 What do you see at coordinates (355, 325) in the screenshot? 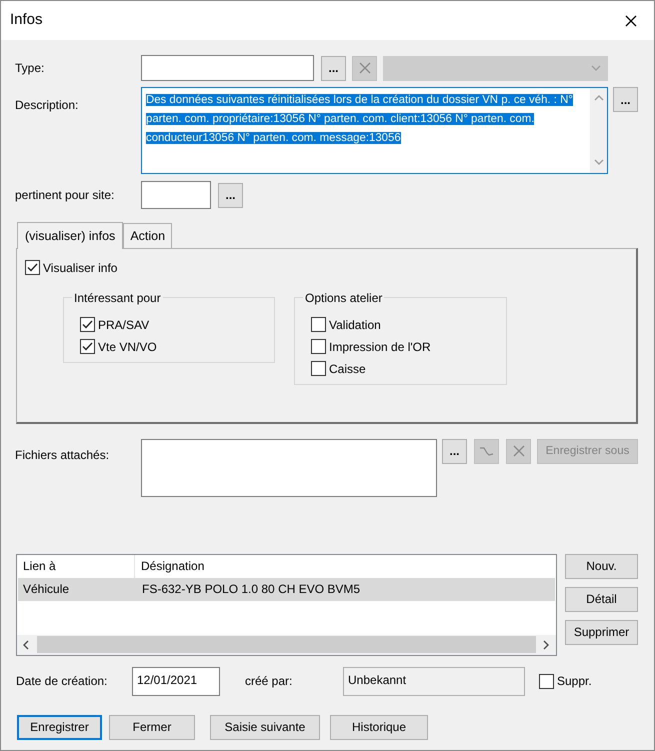
I see `checkbox-label: Validation` at bounding box center [355, 325].